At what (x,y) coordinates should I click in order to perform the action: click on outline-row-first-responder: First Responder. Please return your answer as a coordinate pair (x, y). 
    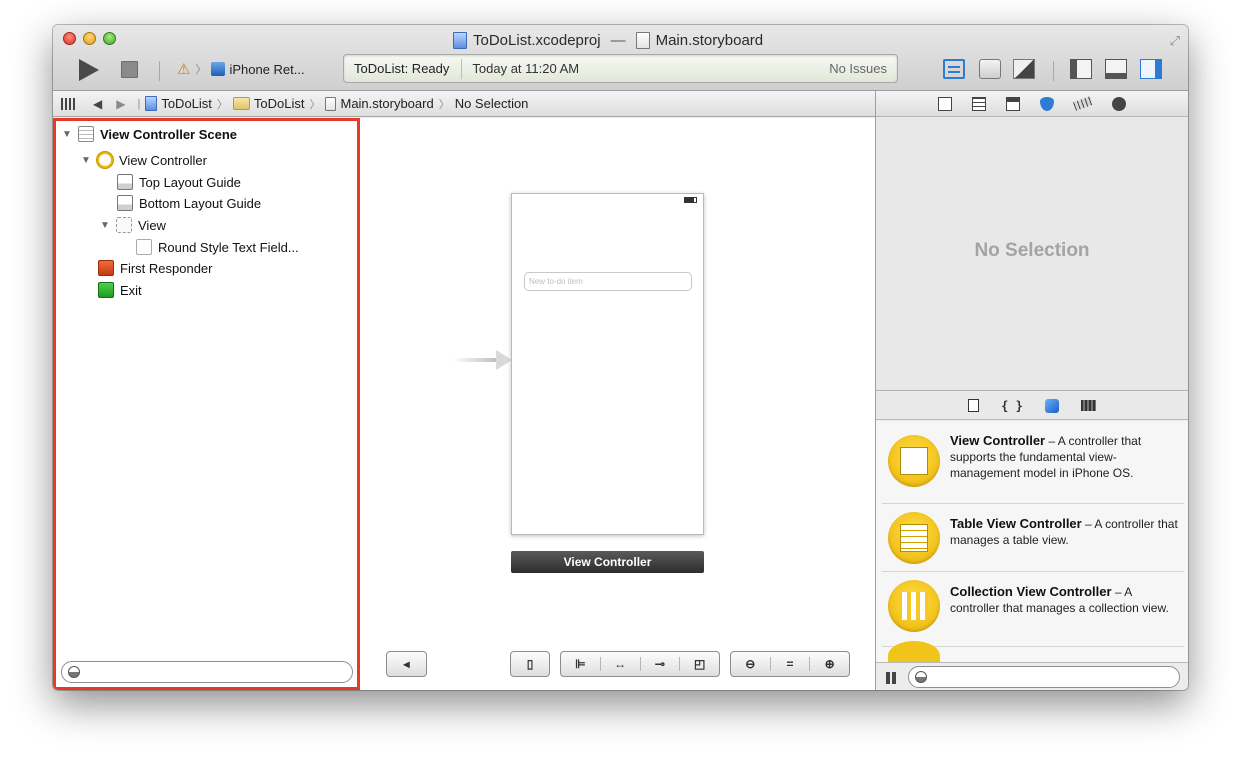
    Looking at the image, I should click on (155, 268).